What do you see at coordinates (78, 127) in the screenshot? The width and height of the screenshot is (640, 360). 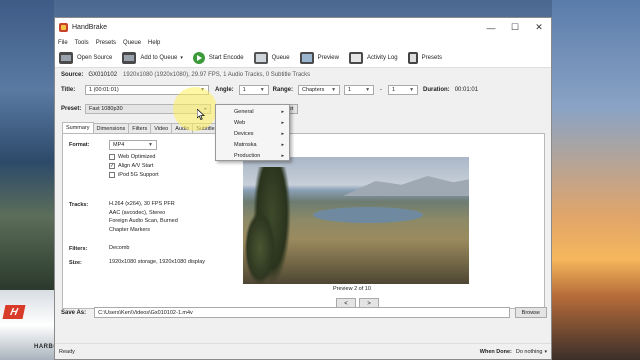 I see `tab-summary: Summary` at bounding box center [78, 127].